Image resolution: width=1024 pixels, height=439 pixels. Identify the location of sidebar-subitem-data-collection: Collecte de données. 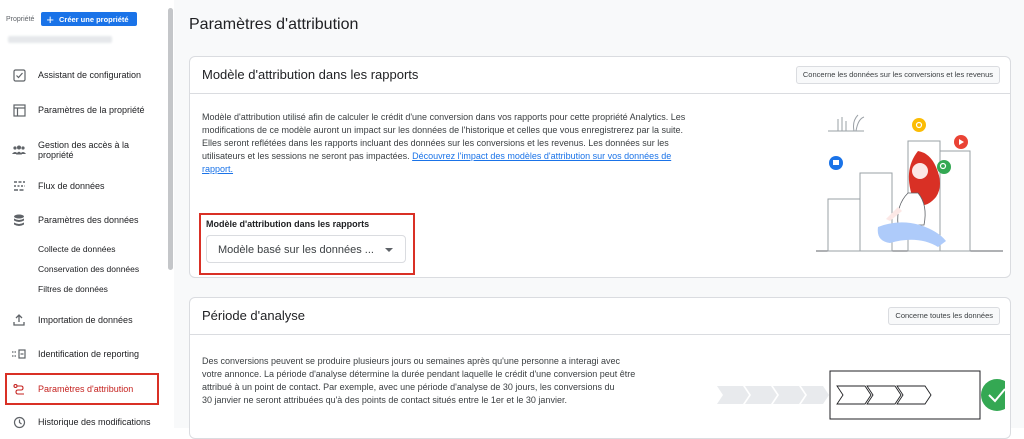
(77, 249).